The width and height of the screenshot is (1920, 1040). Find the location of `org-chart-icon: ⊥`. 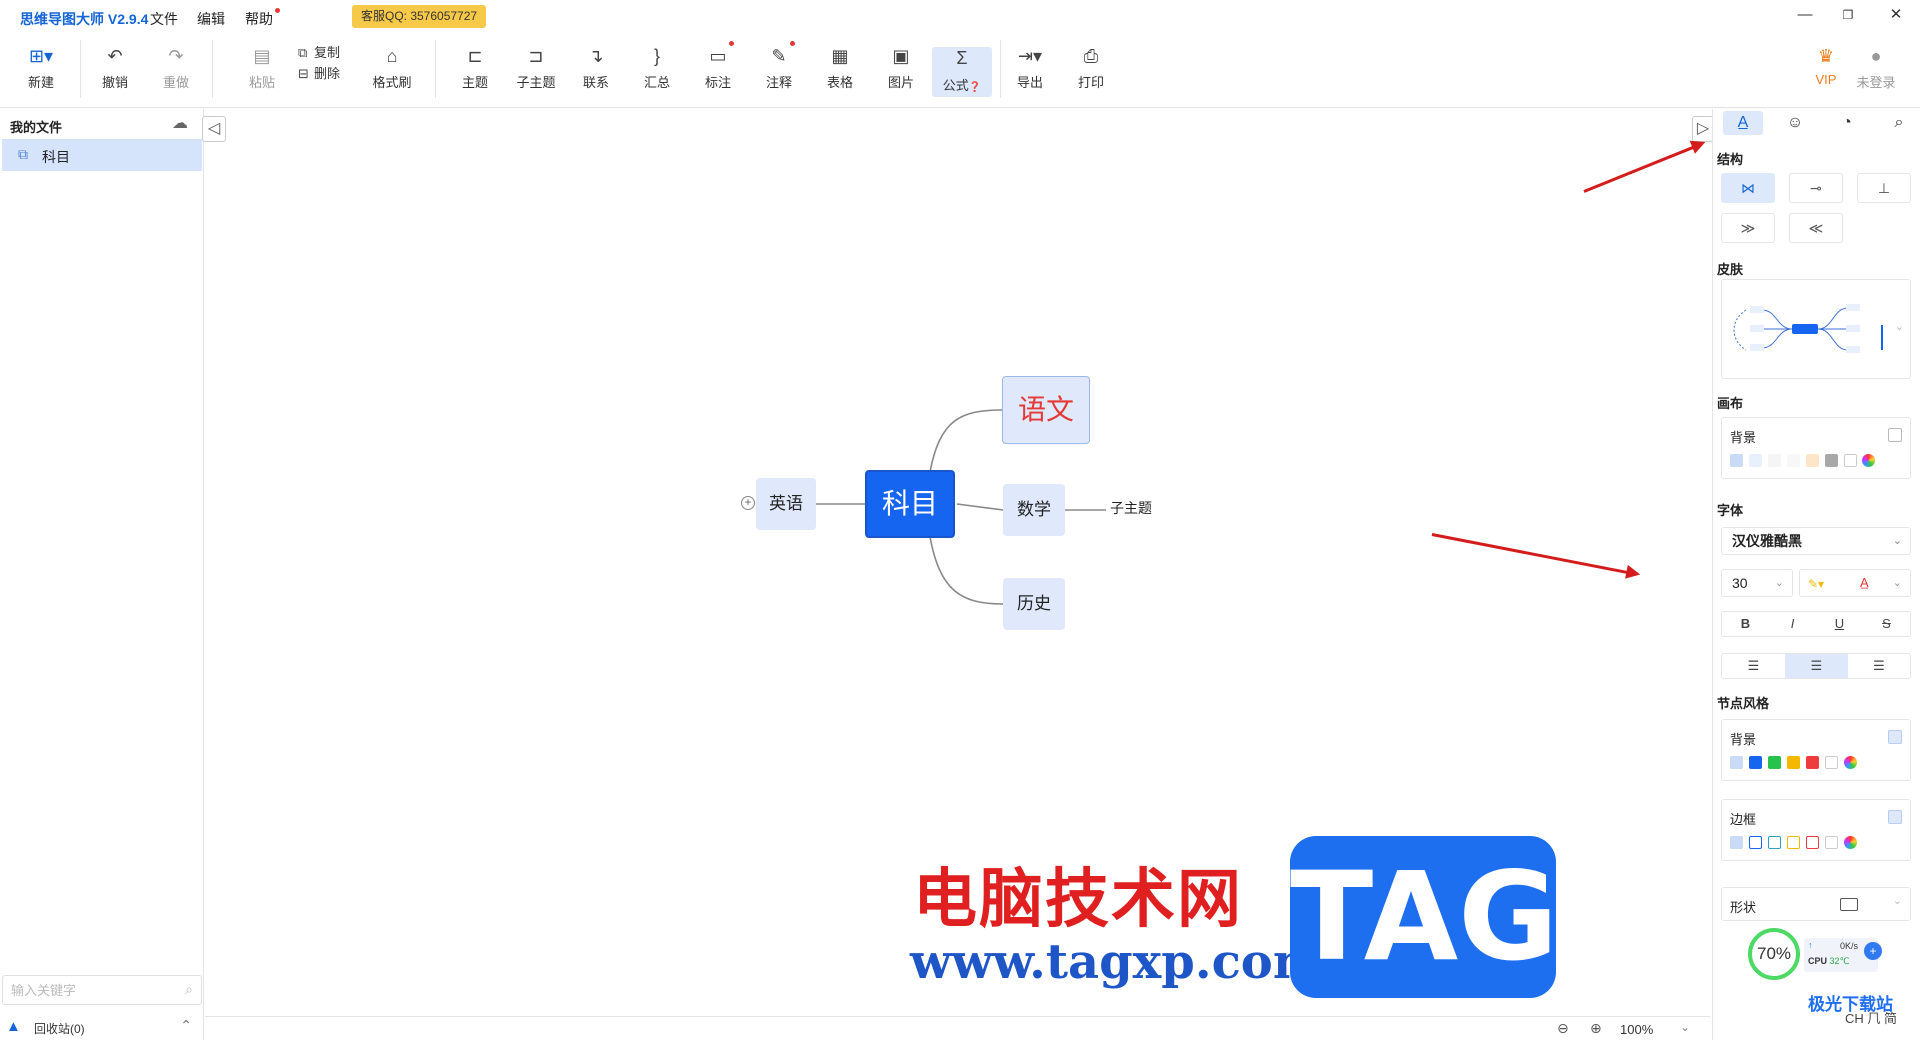

org-chart-icon: ⊥ is located at coordinates (1884, 188).